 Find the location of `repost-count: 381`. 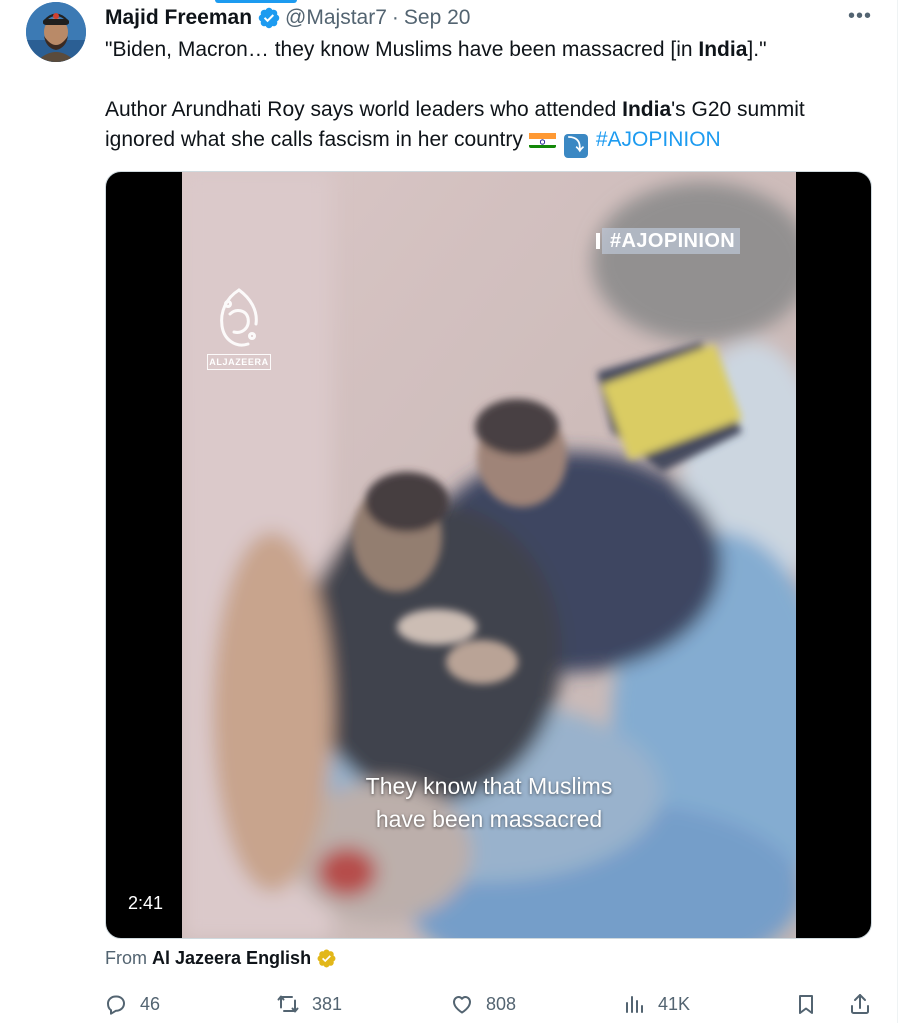

repost-count: 381 is located at coordinates (327, 1003).